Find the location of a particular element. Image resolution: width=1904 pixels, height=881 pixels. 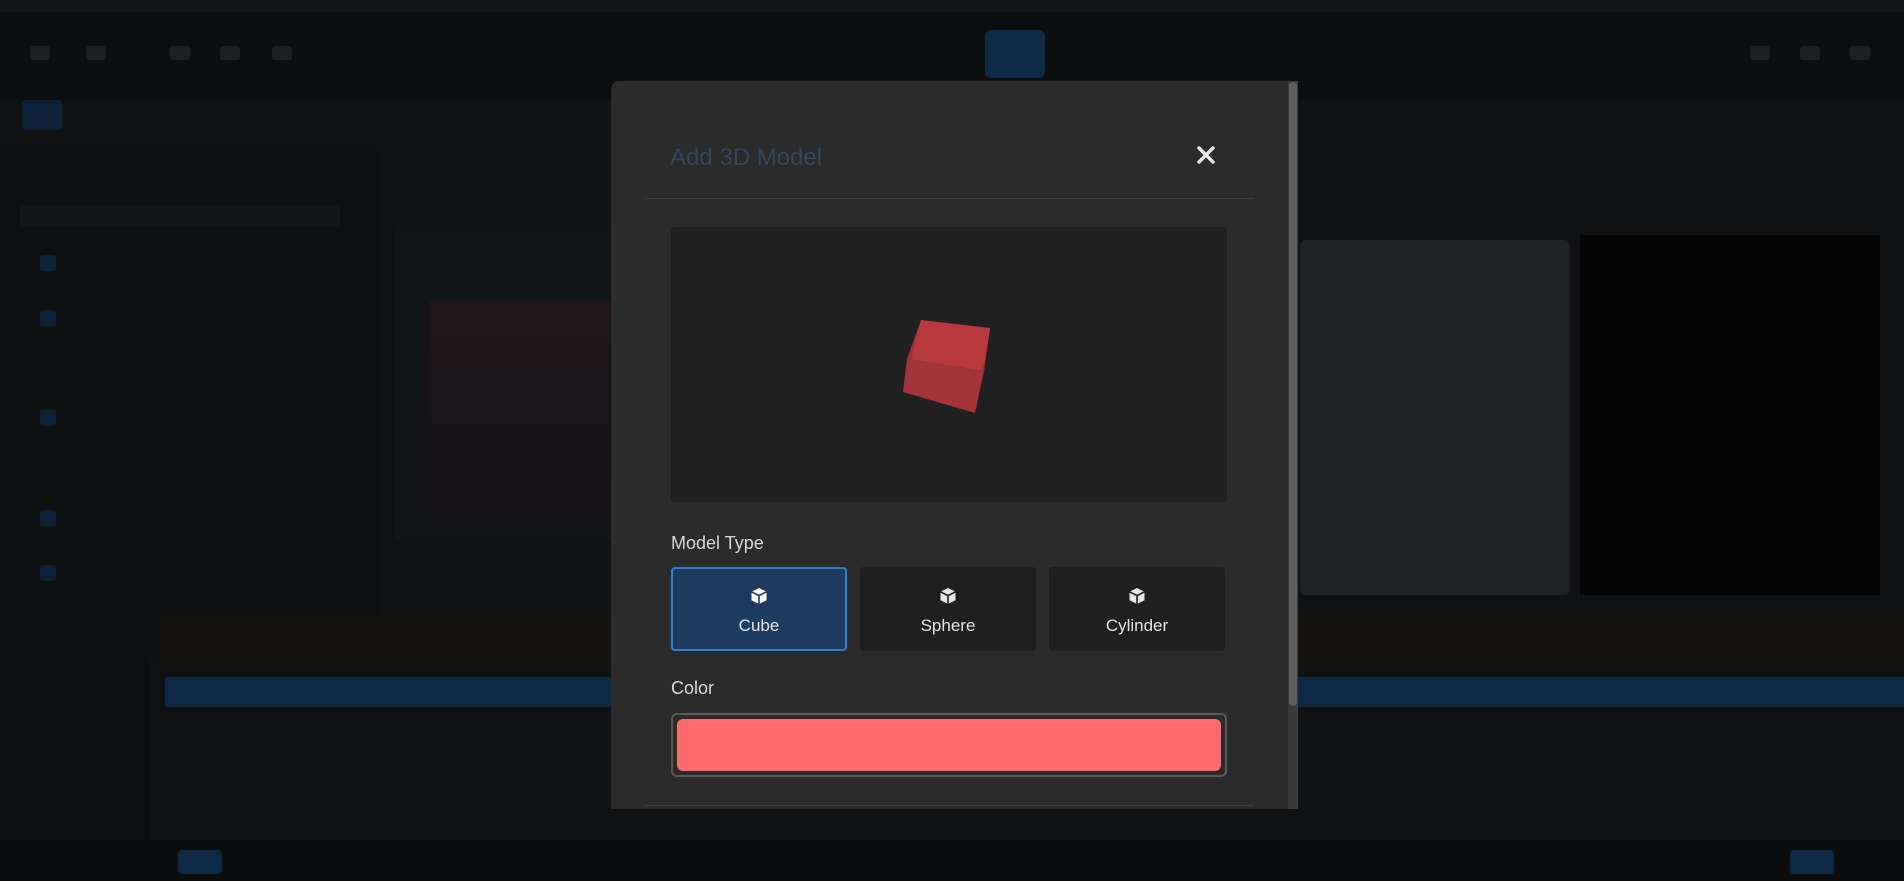

color-picker is located at coordinates (949, 745).